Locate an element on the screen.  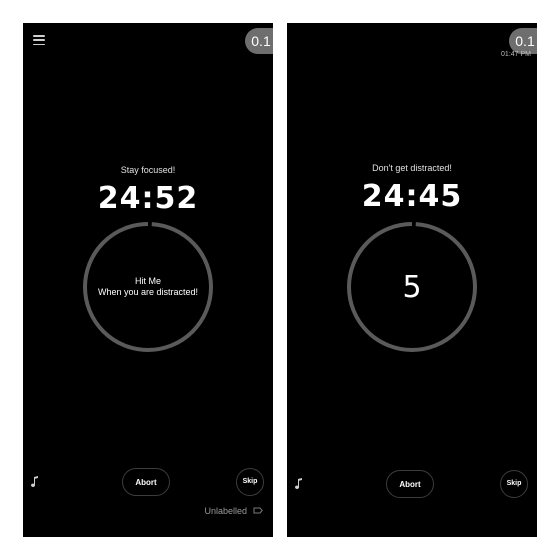
timer-display: 24:45 is located at coordinates (412, 196).